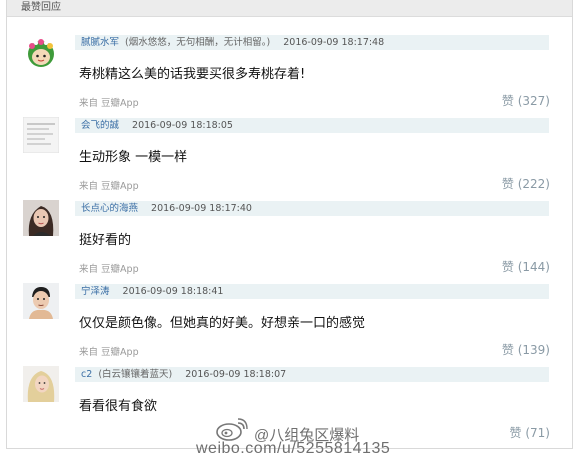 This screenshot has width=580, height=464. I want to click on section-header: 最赞回应, so click(289, 8).